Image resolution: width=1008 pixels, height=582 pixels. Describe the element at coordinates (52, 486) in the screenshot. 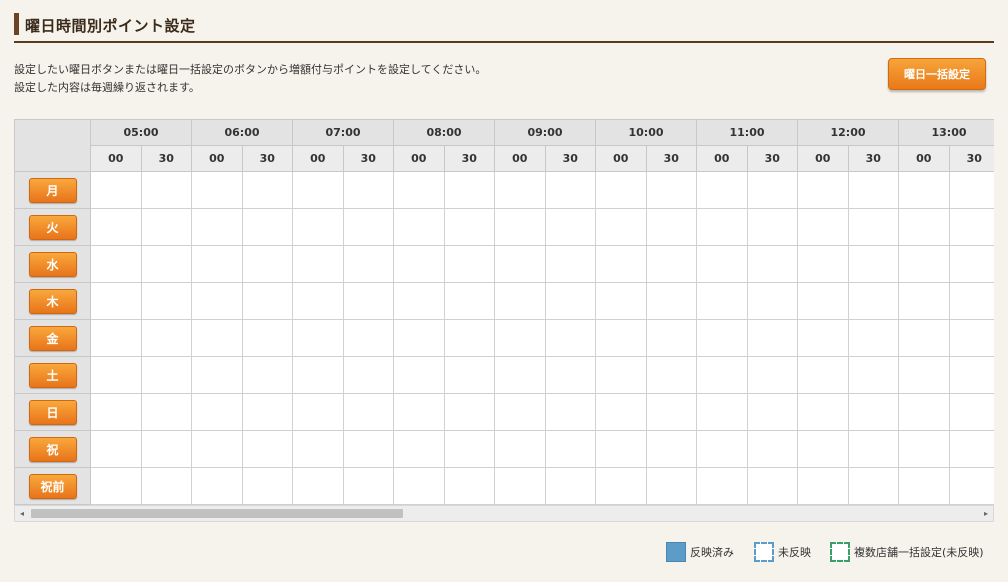

I see `day-button: 祝前` at that location.